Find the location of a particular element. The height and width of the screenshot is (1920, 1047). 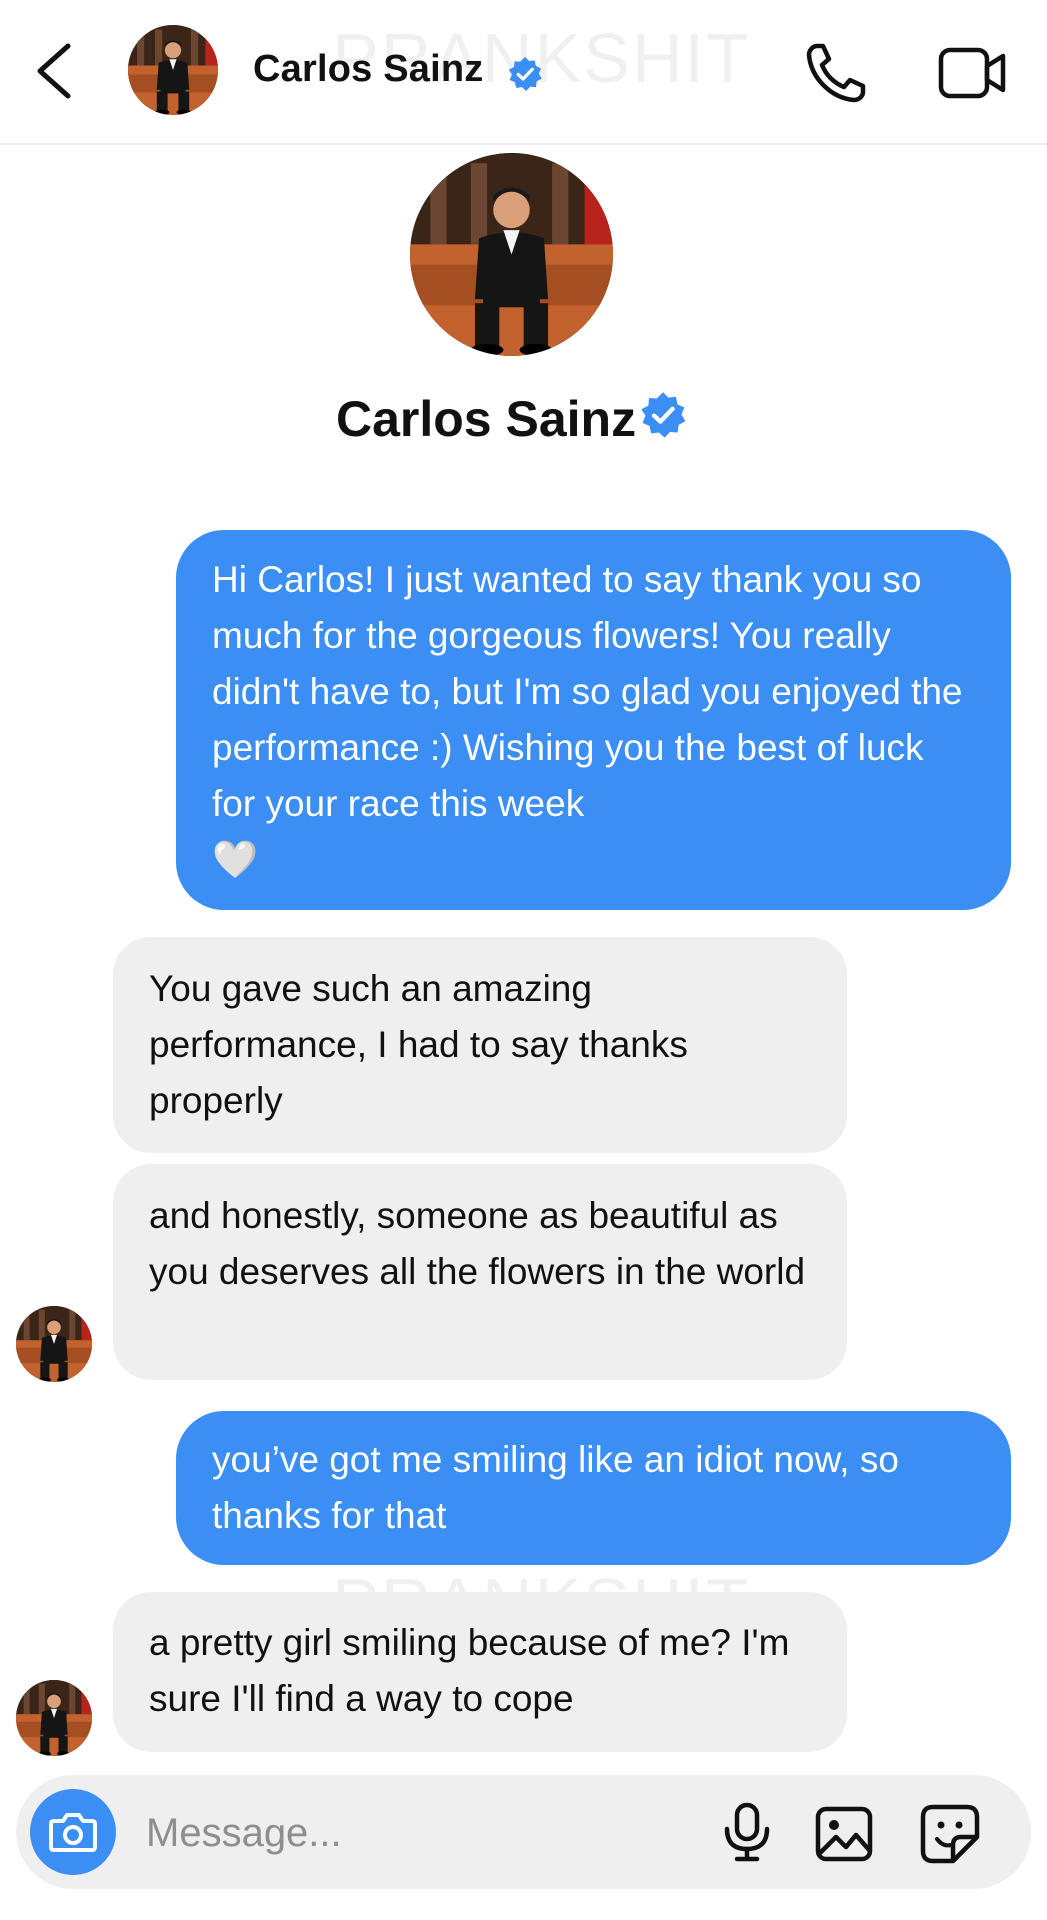

video-camera-icon is located at coordinates (973, 73).